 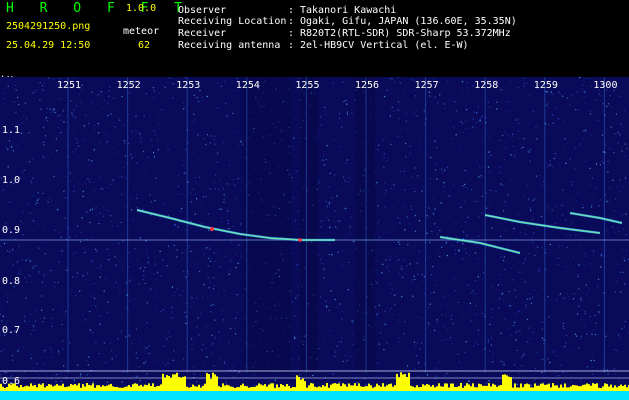 I want to click on datetime: 25.04.29 12:50, so click(x=48, y=45).